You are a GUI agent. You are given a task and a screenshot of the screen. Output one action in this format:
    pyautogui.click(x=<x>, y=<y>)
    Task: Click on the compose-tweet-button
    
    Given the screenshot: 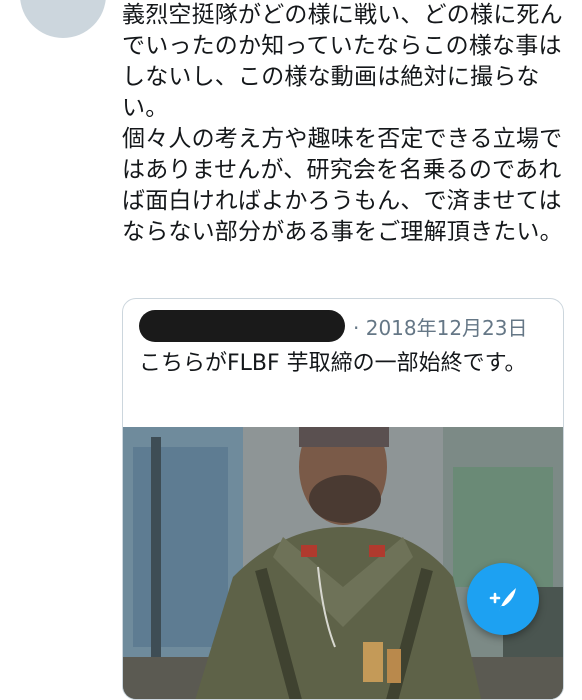 What is the action you would take?
    pyautogui.click(x=503, y=599)
    